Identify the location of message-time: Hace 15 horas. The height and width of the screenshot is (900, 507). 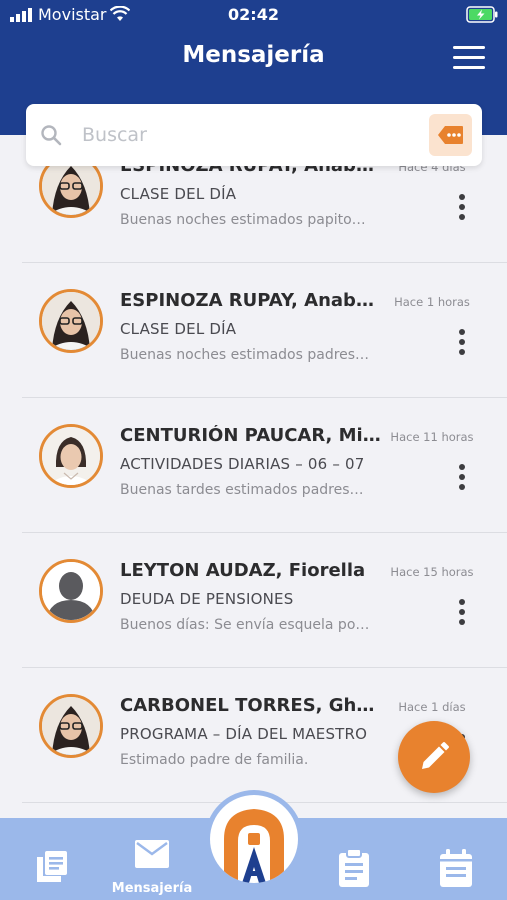
(432, 572).